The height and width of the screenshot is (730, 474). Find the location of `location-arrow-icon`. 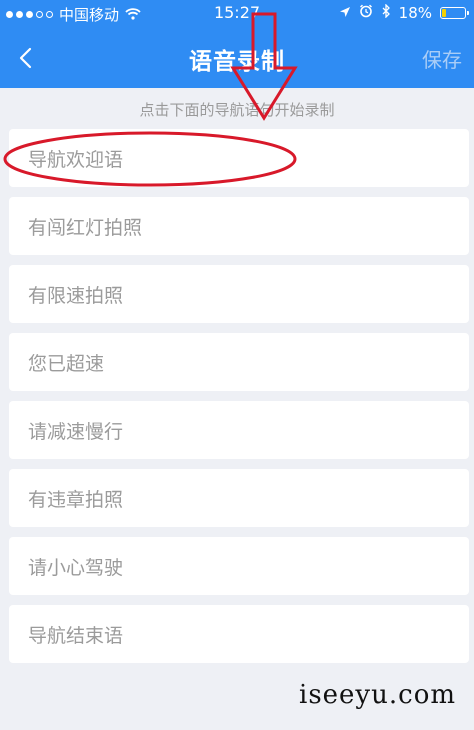

location-arrow-icon is located at coordinates (345, 13).